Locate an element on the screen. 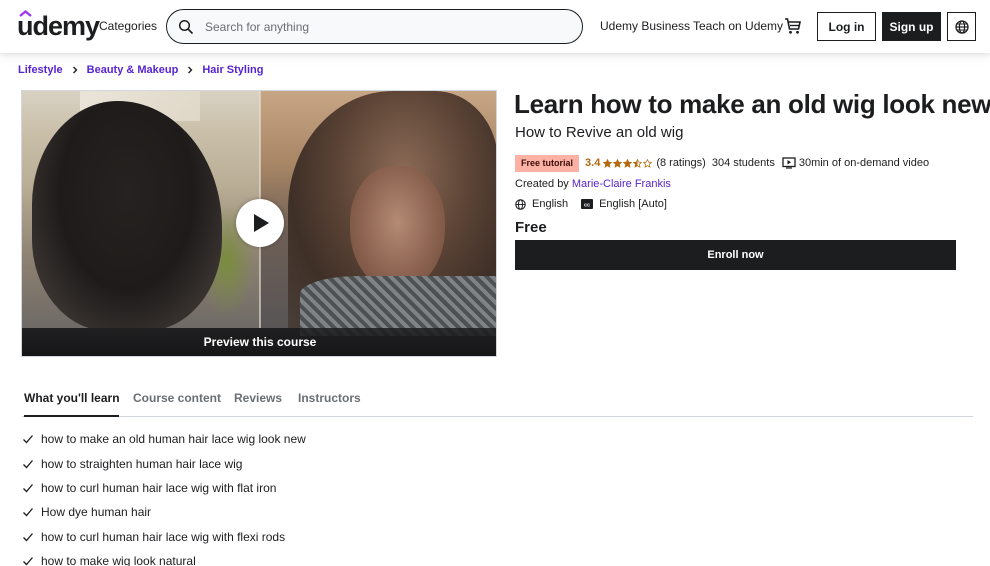 The width and height of the screenshot is (990, 566). learn-item-text: how to make wig look natural is located at coordinates (118, 560).